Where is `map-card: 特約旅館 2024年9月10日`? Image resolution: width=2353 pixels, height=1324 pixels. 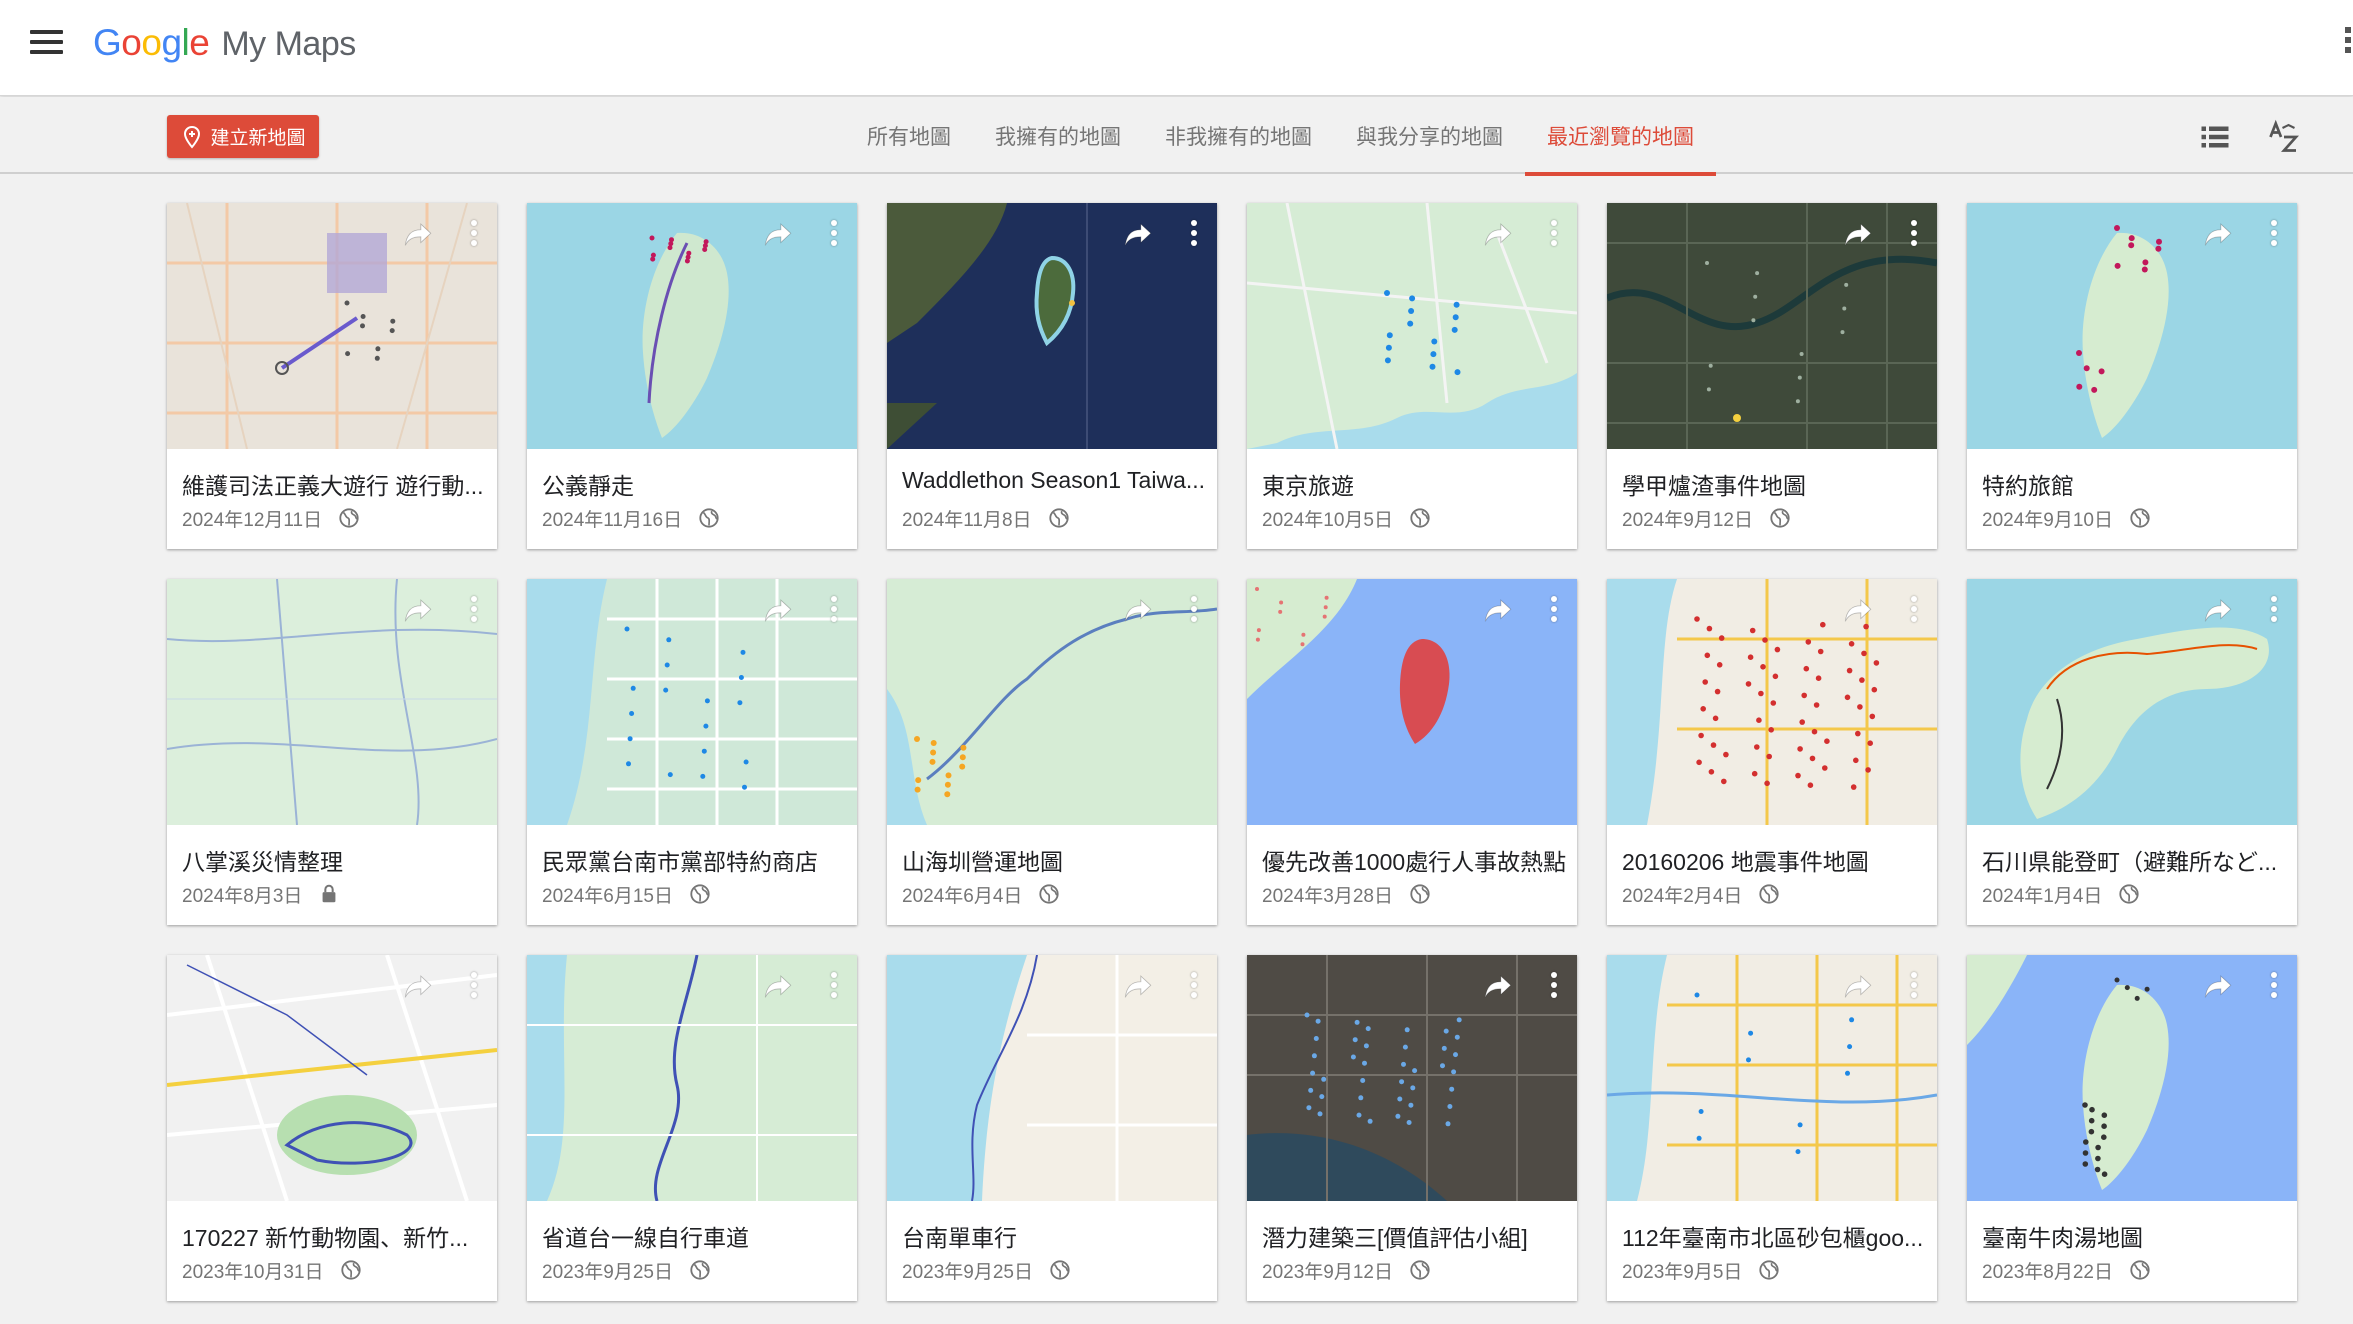 map-card: 特約旅館 2024年9月10日 is located at coordinates (2132, 376).